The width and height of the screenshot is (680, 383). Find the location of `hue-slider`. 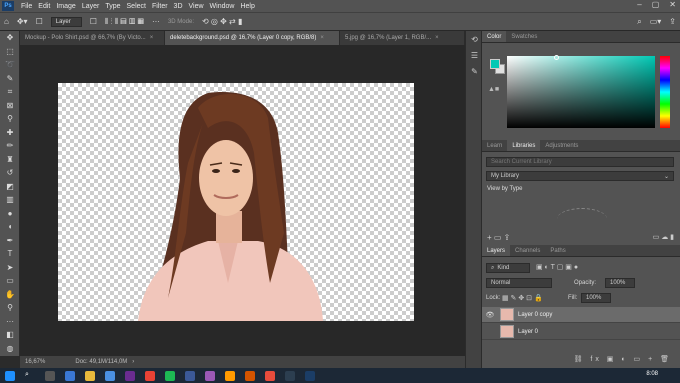

hue-slider is located at coordinates (665, 92).